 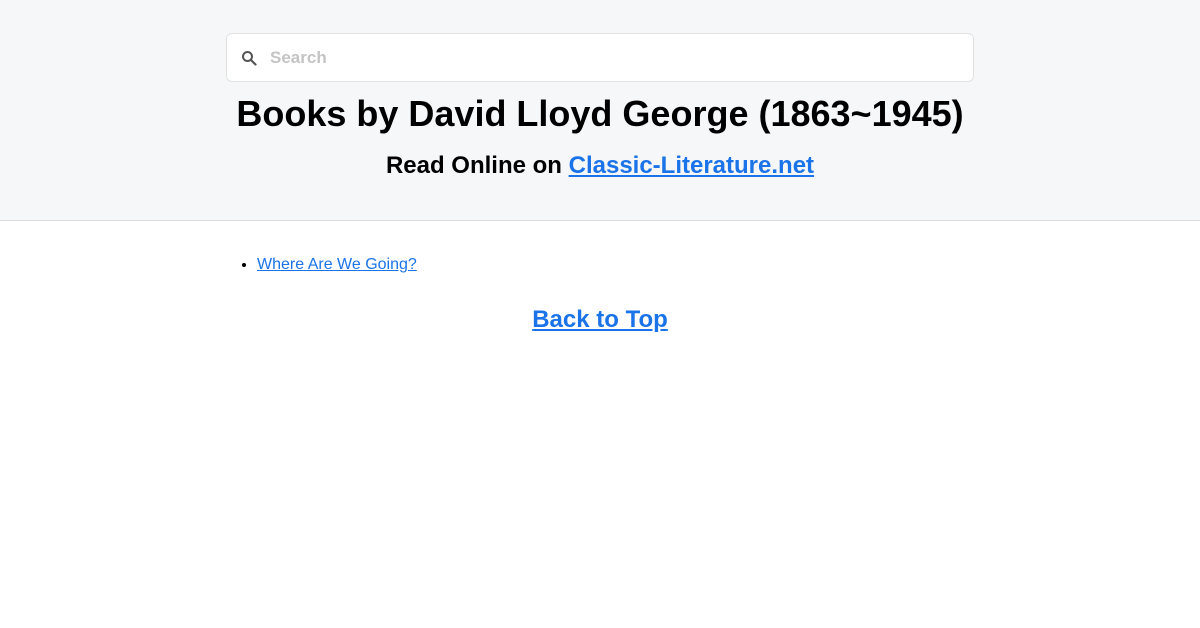 What do you see at coordinates (691, 165) in the screenshot?
I see `site-link: Classic-Literature.net` at bounding box center [691, 165].